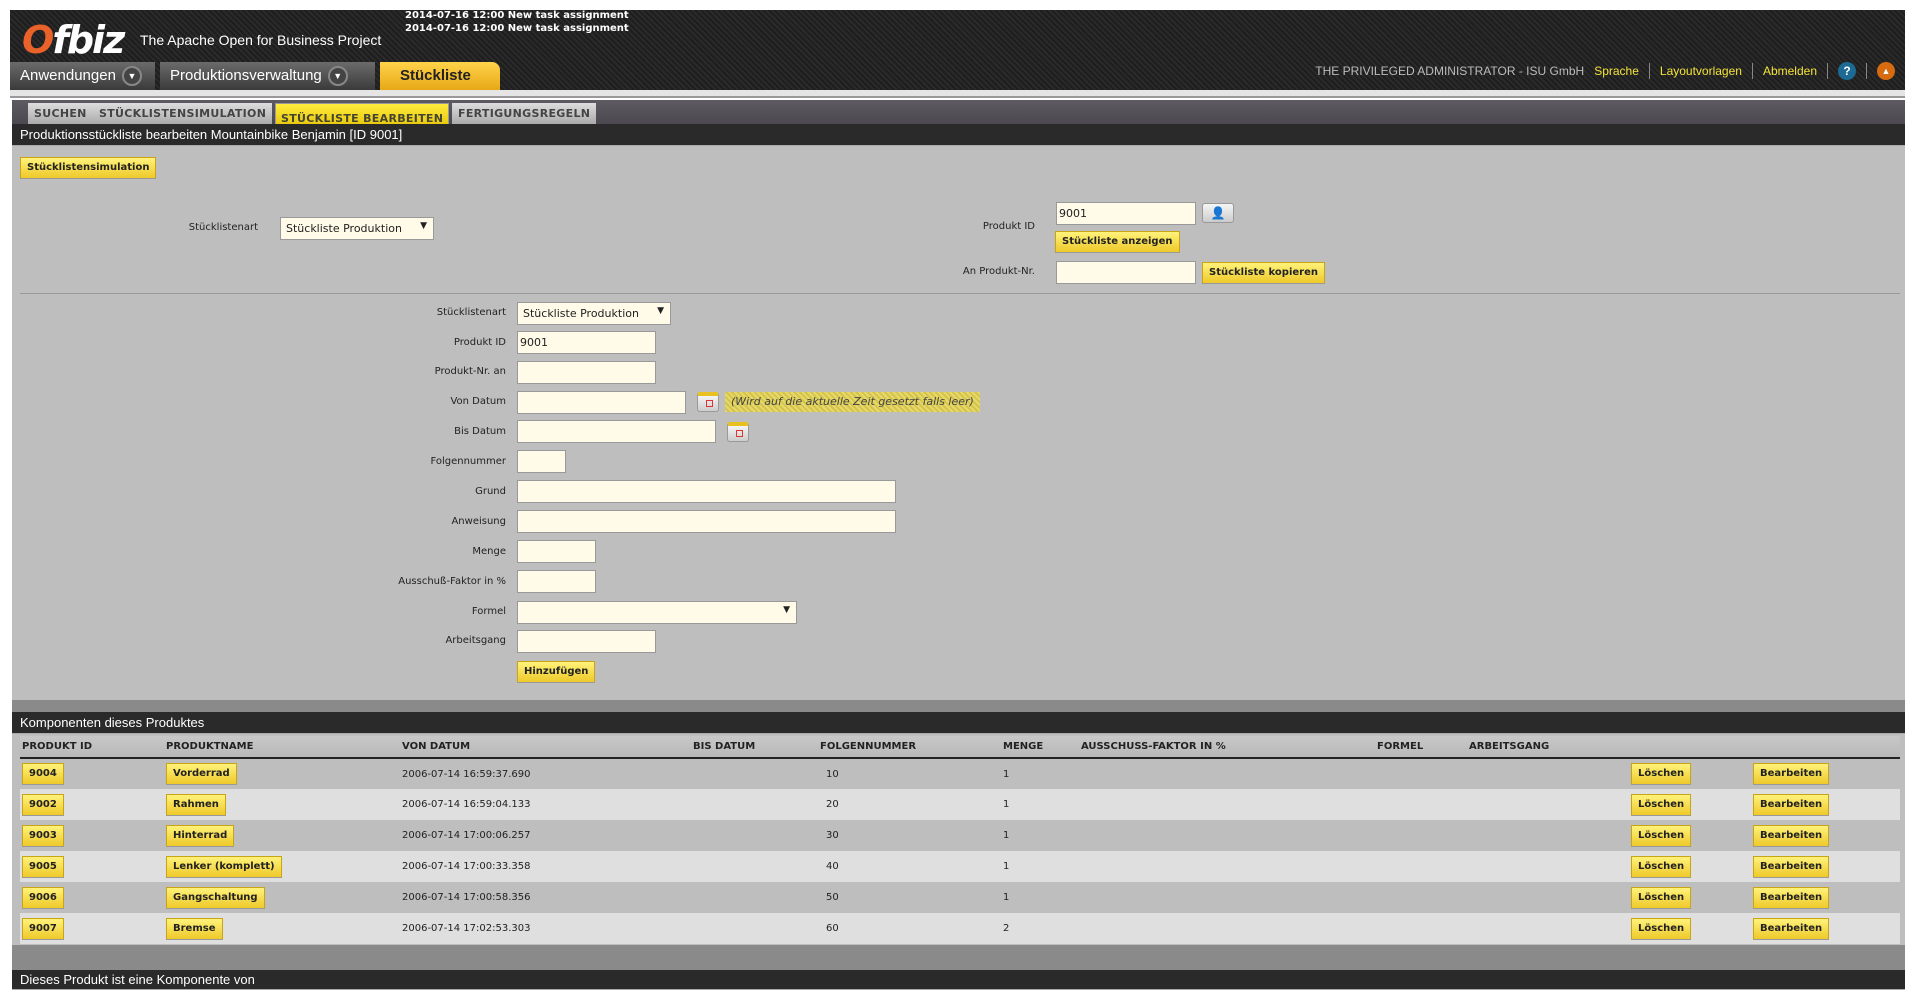 The height and width of the screenshot is (995, 1915). I want to click on column-header: PRODUKT ID, so click(92, 747).